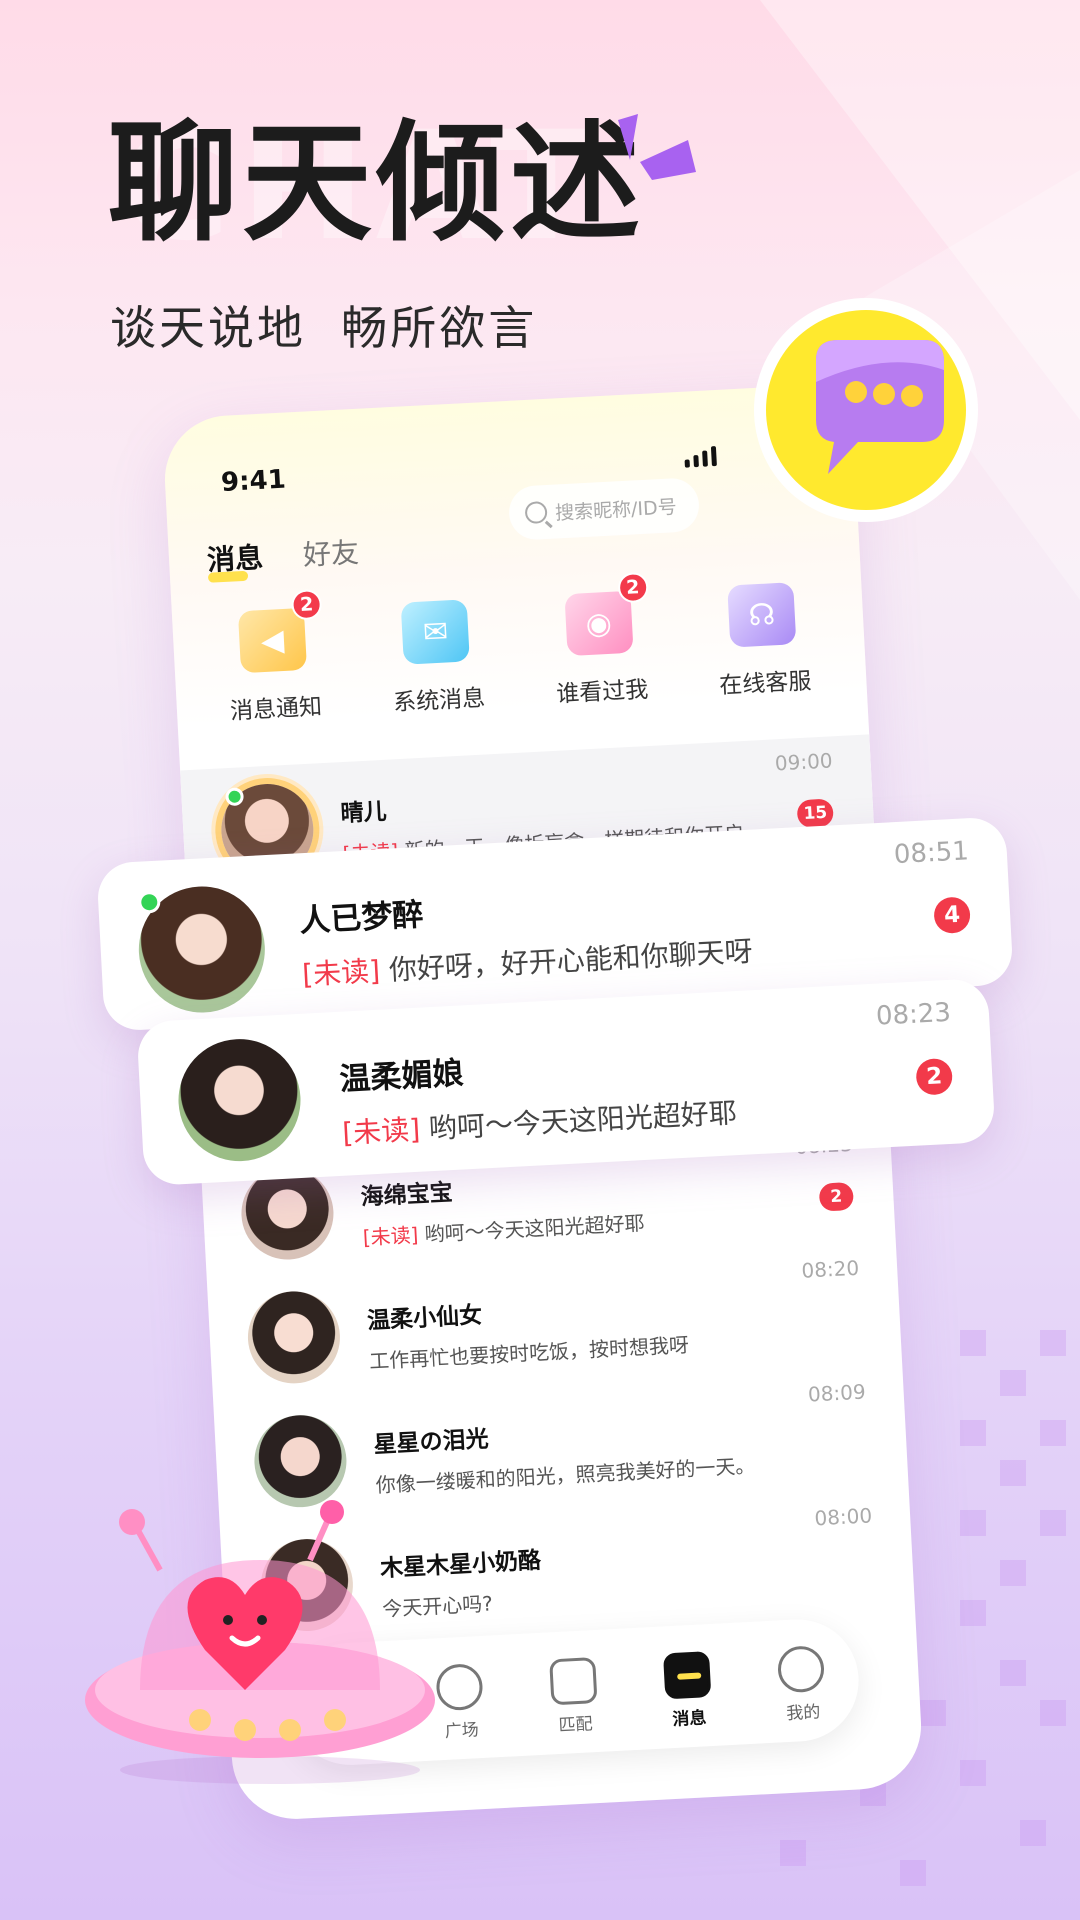  I want to click on search-input: 搜索昵称/ID号, so click(604, 509).